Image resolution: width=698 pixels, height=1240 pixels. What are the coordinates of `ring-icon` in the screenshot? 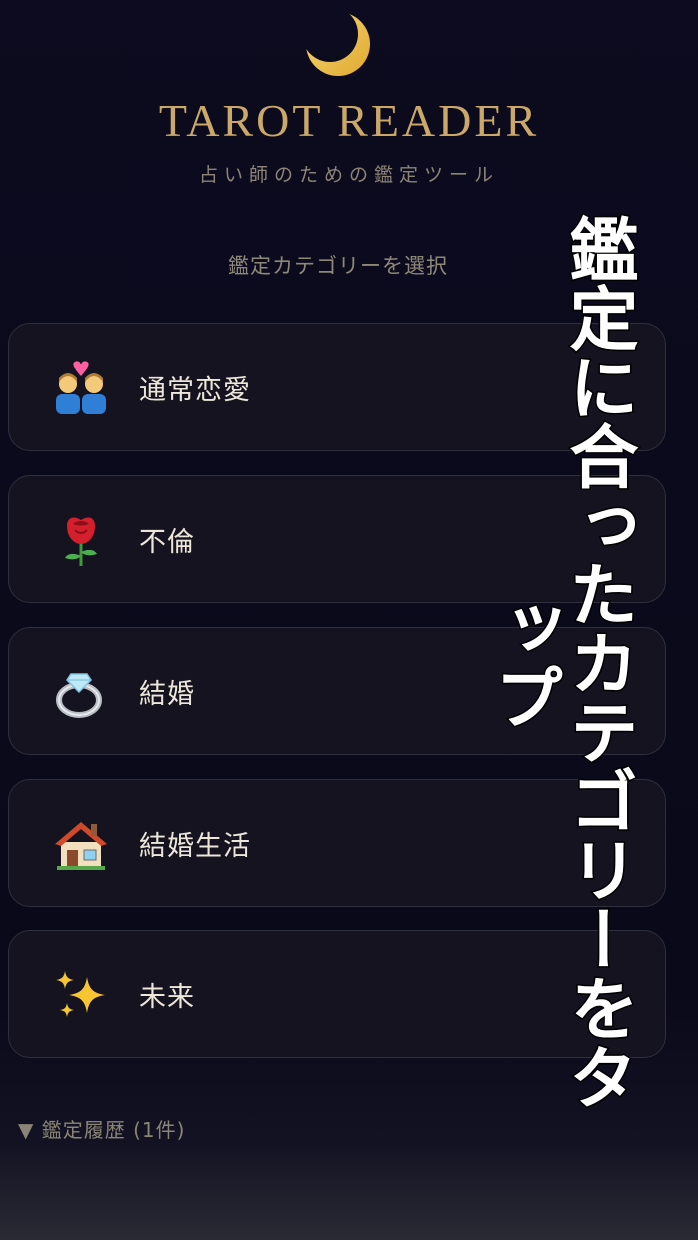 It's located at (79, 695).